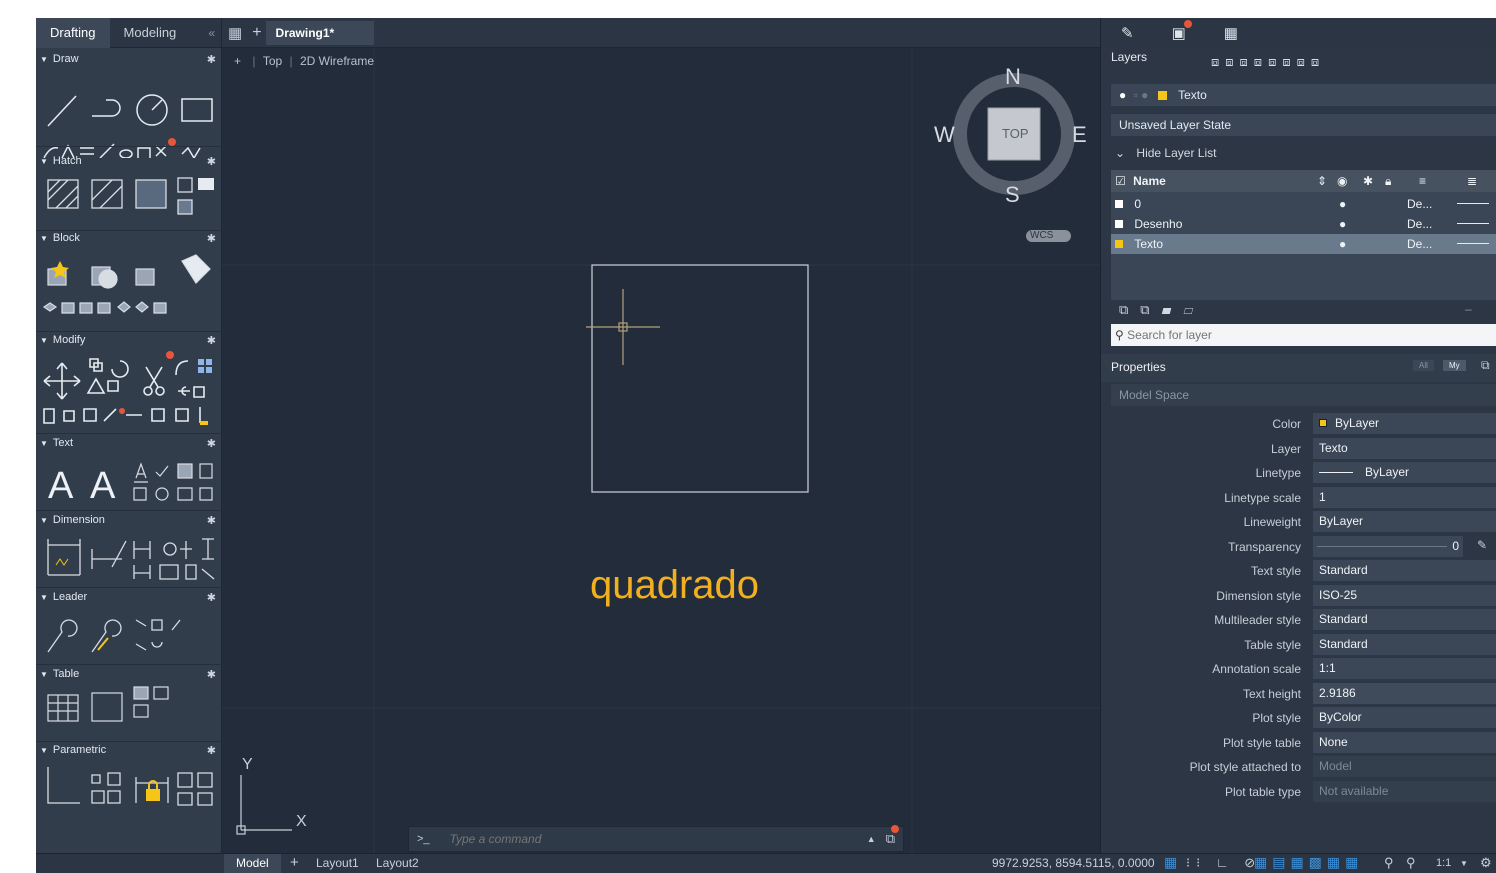  What do you see at coordinates (129, 340) in the screenshot?
I see `section-modify-header: ▼ Modify ✱` at bounding box center [129, 340].